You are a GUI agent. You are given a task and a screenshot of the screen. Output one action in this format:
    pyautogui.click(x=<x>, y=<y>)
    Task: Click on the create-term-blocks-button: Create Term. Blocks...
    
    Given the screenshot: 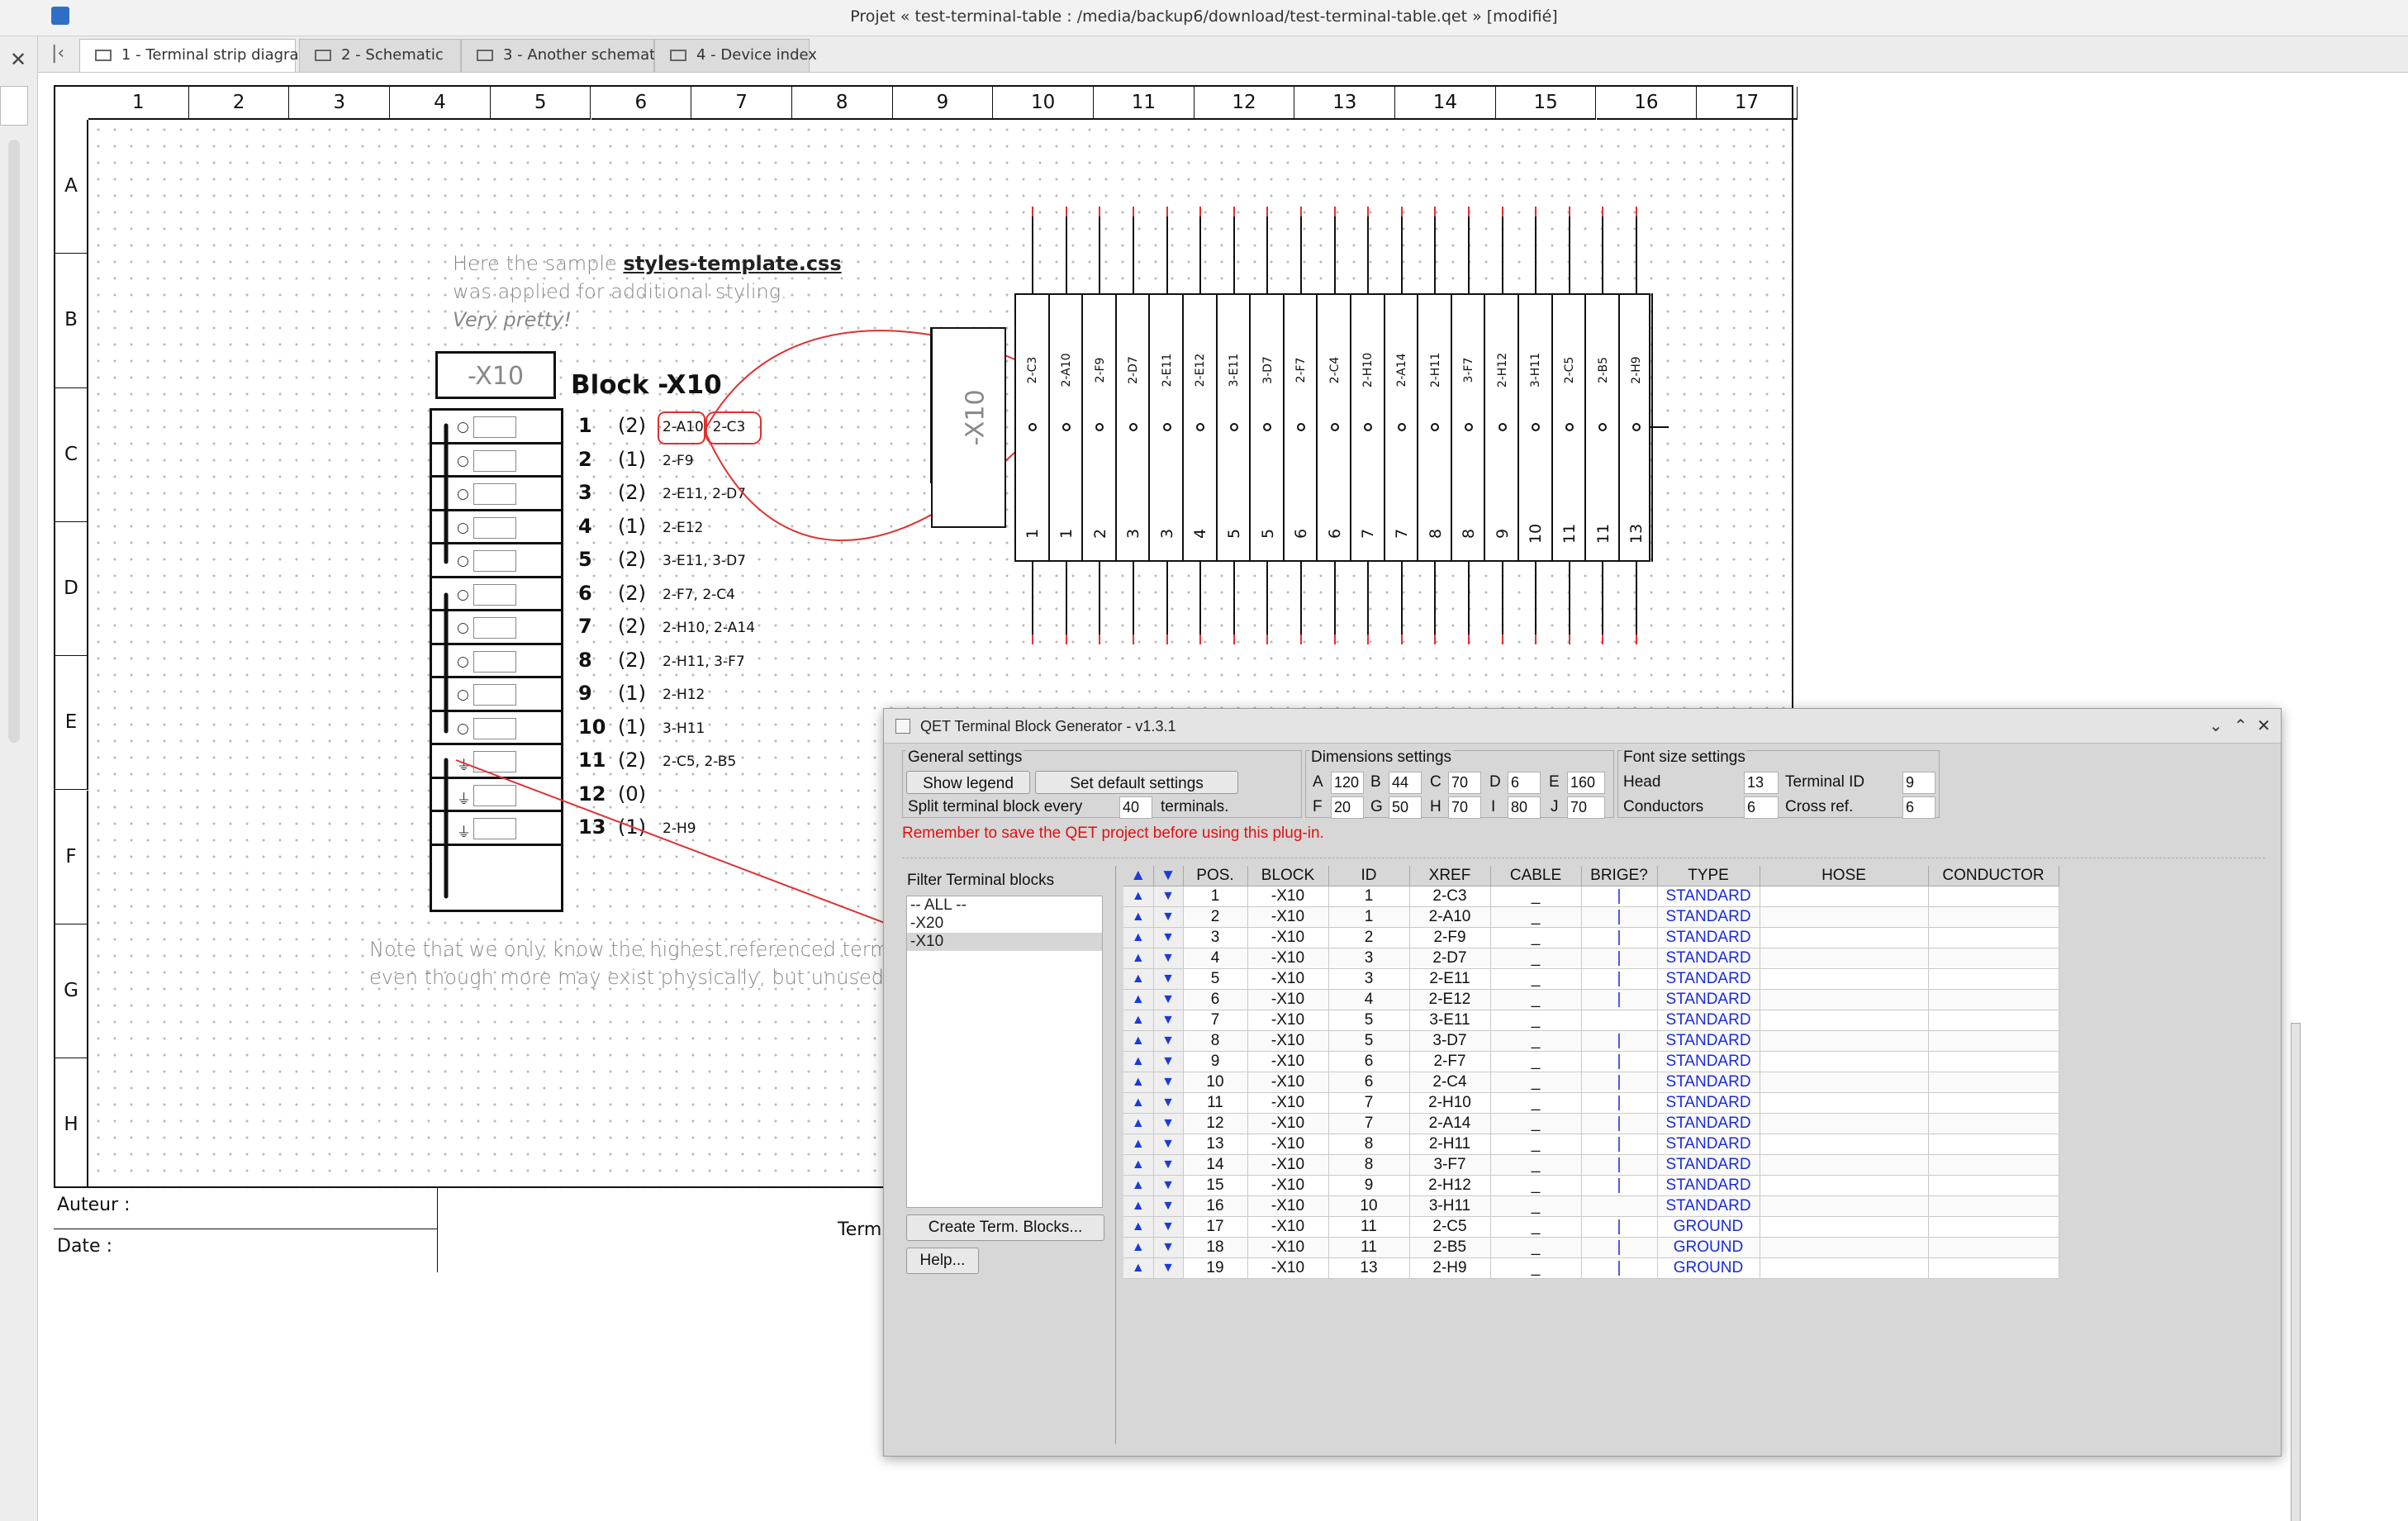 What is the action you would take?
    pyautogui.click(x=1005, y=1227)
    